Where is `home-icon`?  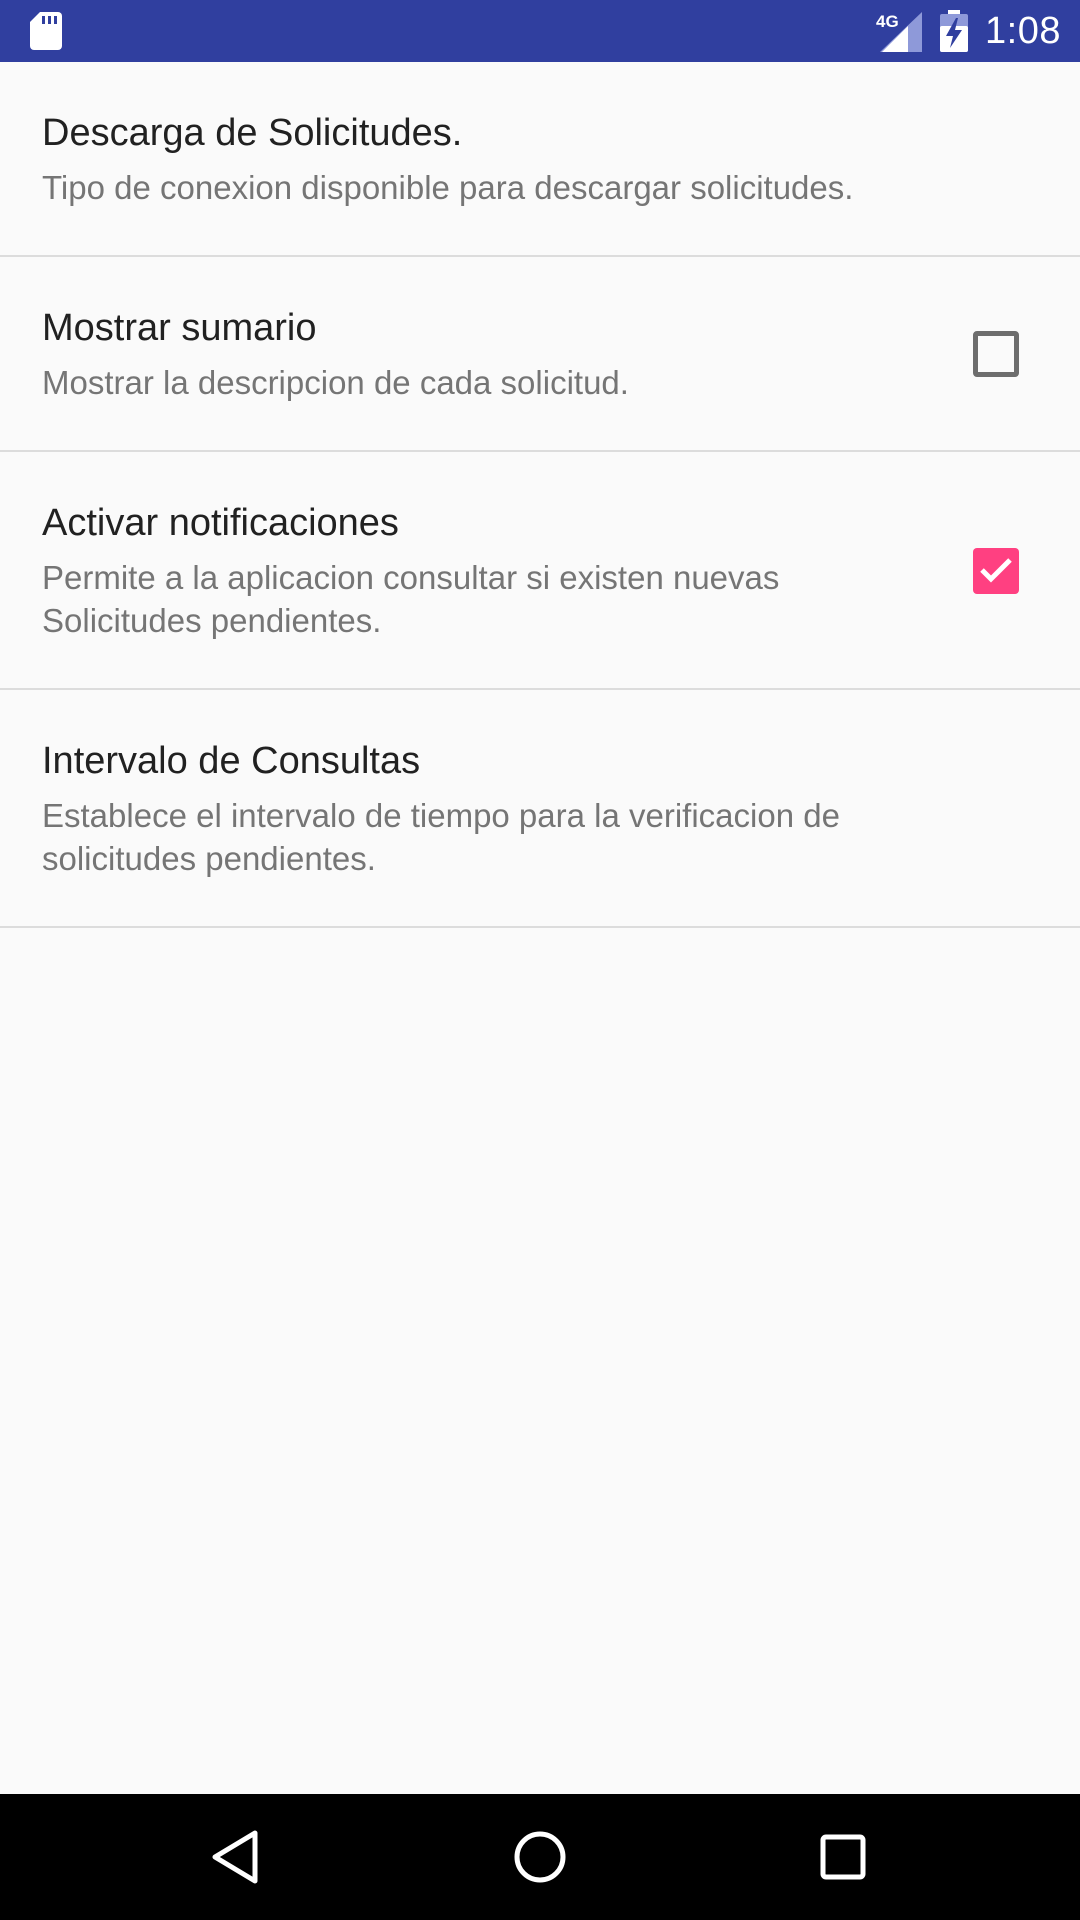 home-icon is located at coordinates (540, 1857).